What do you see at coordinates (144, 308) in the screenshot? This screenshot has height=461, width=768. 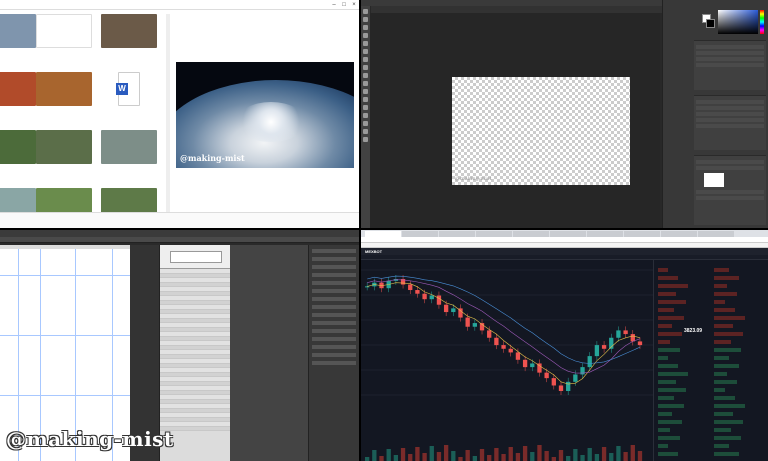 I see `widget-panel-item` at bounding box center [144, 308].